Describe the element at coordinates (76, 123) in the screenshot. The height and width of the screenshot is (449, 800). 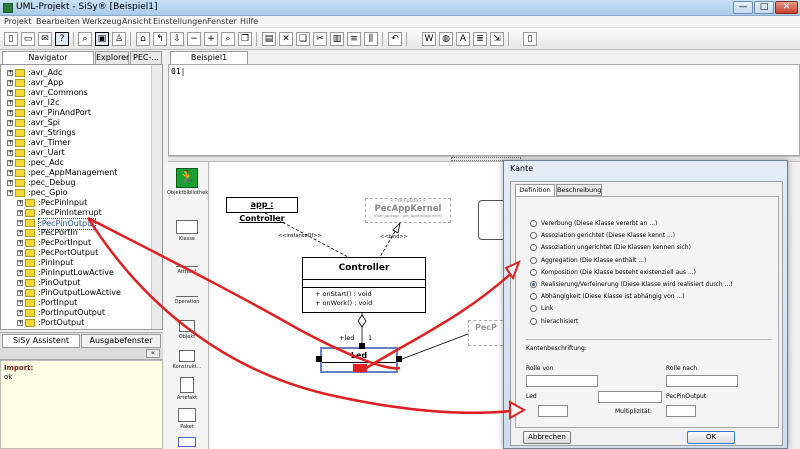
I see `tree-item: +:avr_Spi` at that location.